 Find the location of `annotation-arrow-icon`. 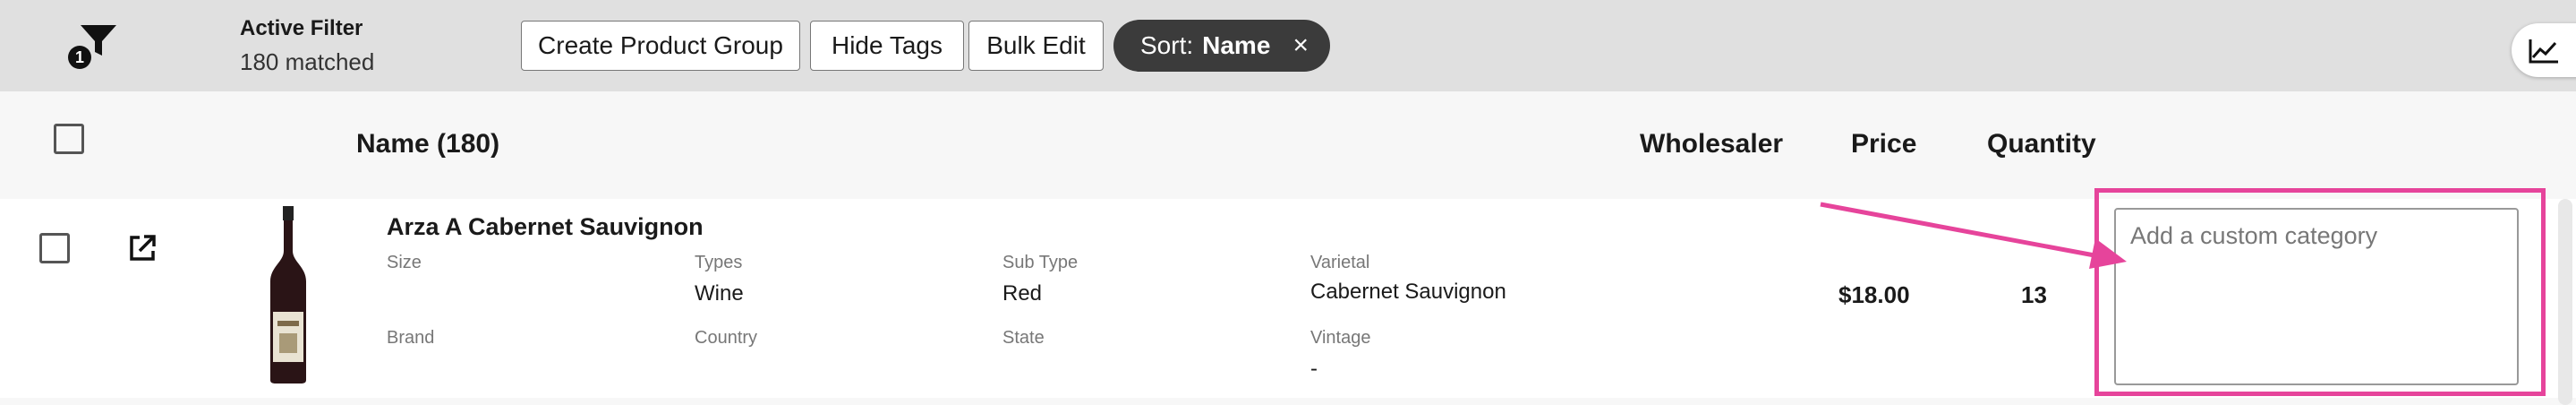

annotation-arrow-icon is located at coordinates (1973, 235).